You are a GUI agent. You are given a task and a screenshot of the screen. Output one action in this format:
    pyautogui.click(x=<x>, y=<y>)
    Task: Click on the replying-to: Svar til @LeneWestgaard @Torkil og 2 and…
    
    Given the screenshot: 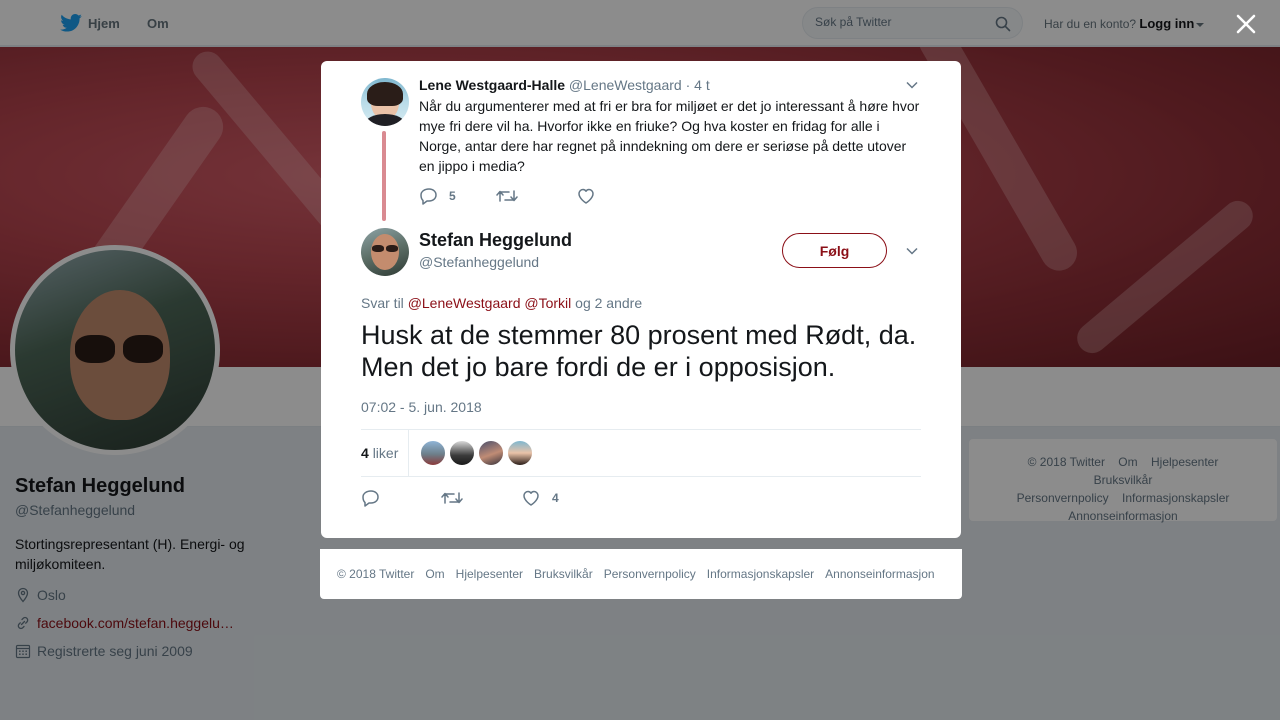 What is the action you would take?
    pyautogui.click(x=501, y=303)
    